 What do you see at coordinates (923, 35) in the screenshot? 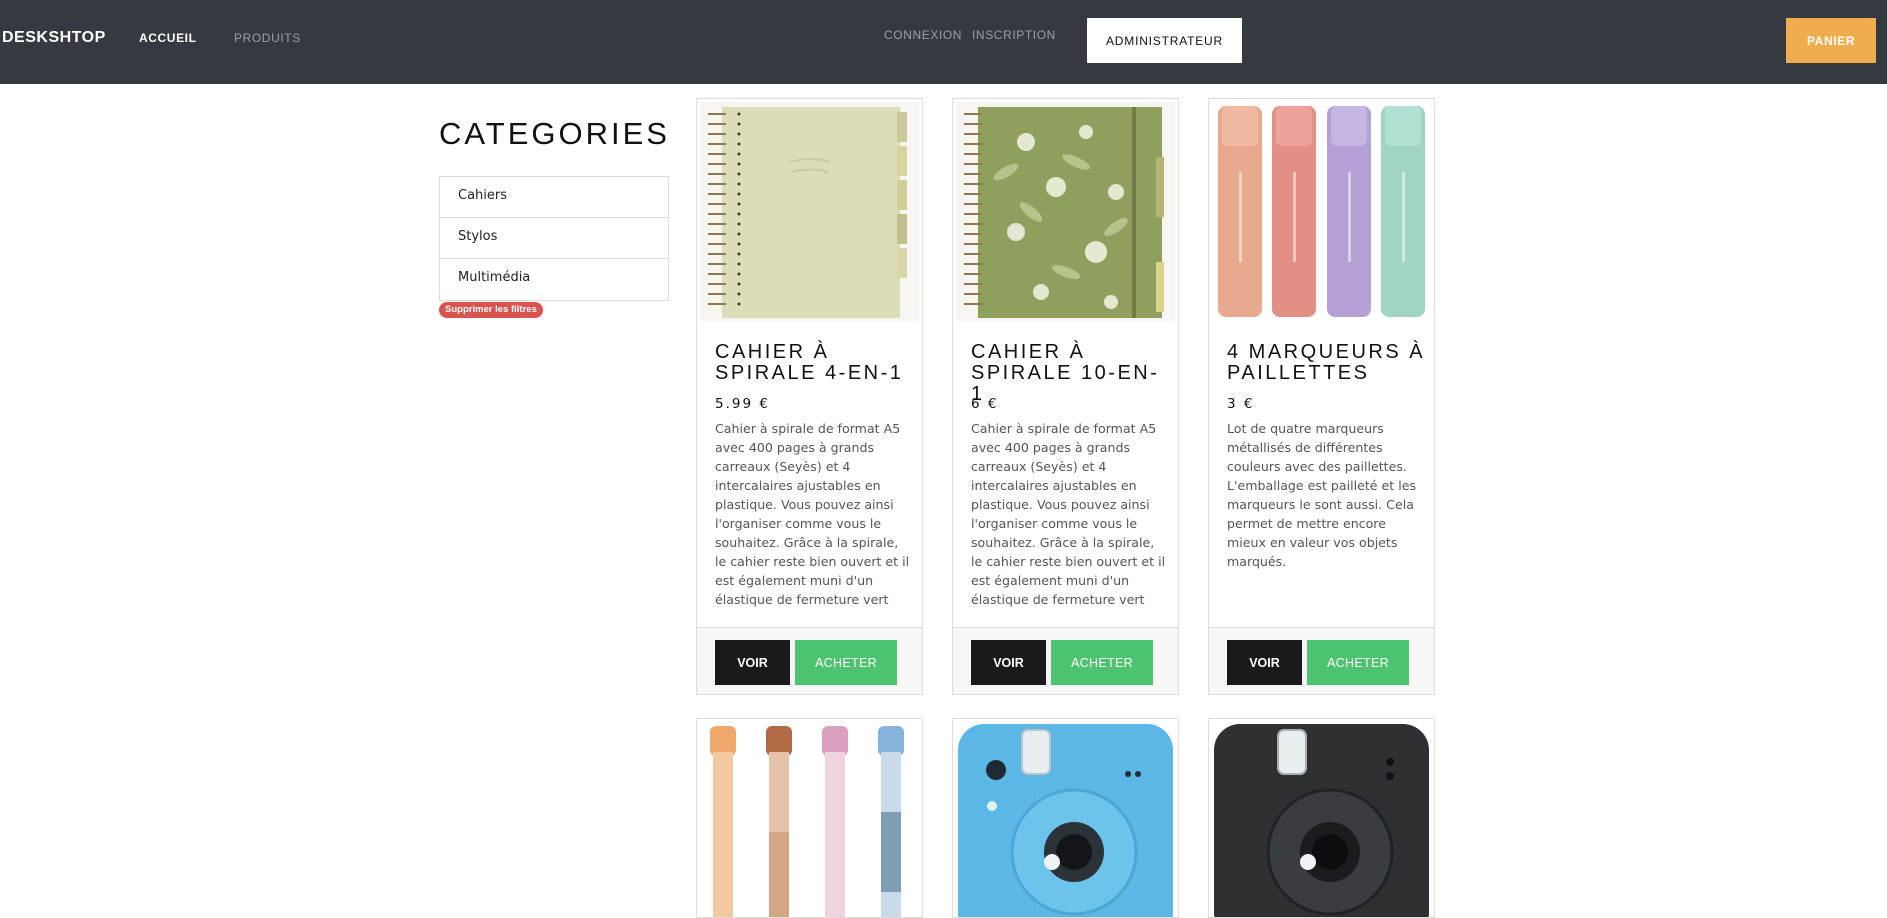
I see `nav-link-connexion: CONNEXION` at bounding box center [923, 35].